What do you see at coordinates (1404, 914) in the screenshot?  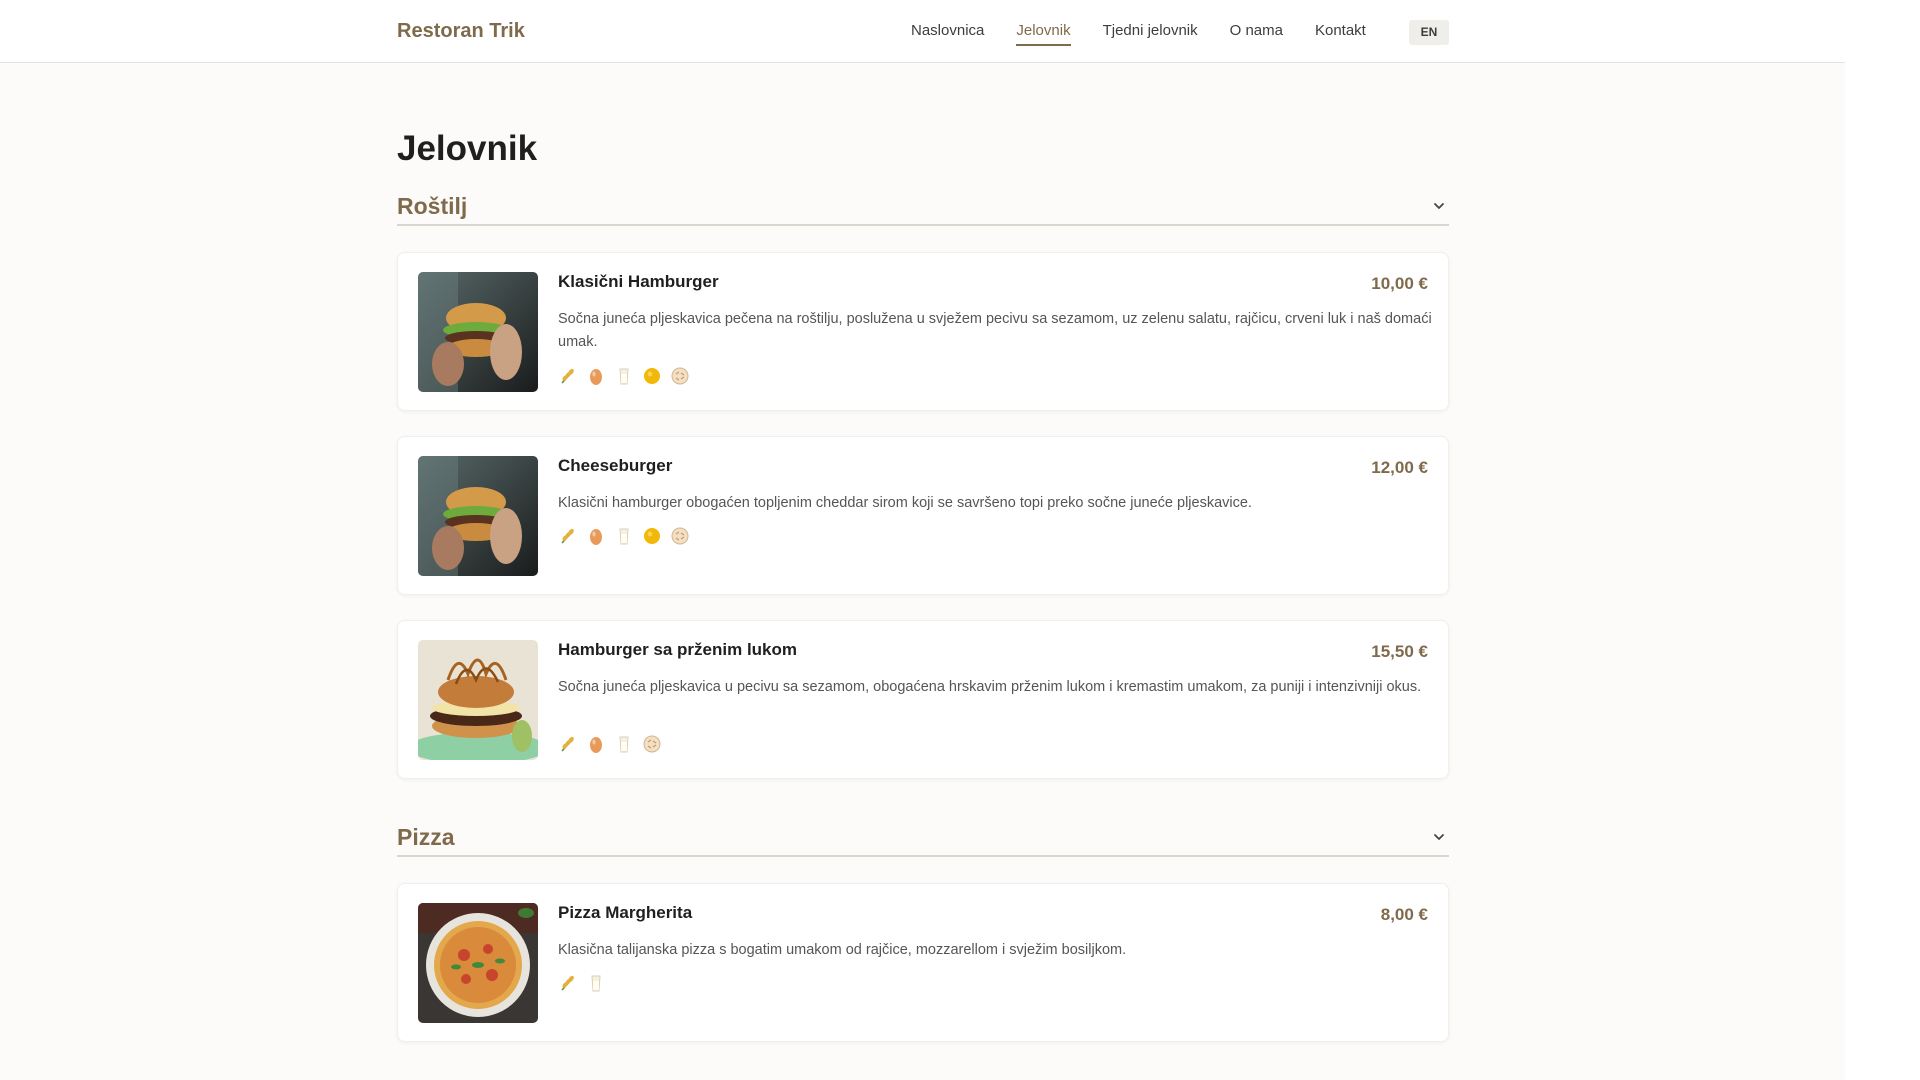 I see `item-price: 8,00 €` at bounding box center [1404, 914].